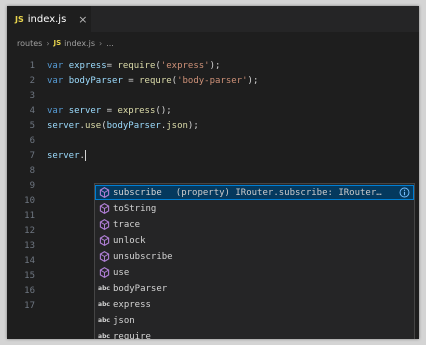 This screenshot has width=426, height=345. Describe the element at coordinates (29, 246) in the screenshot. I see `line-number: 13` at that location.